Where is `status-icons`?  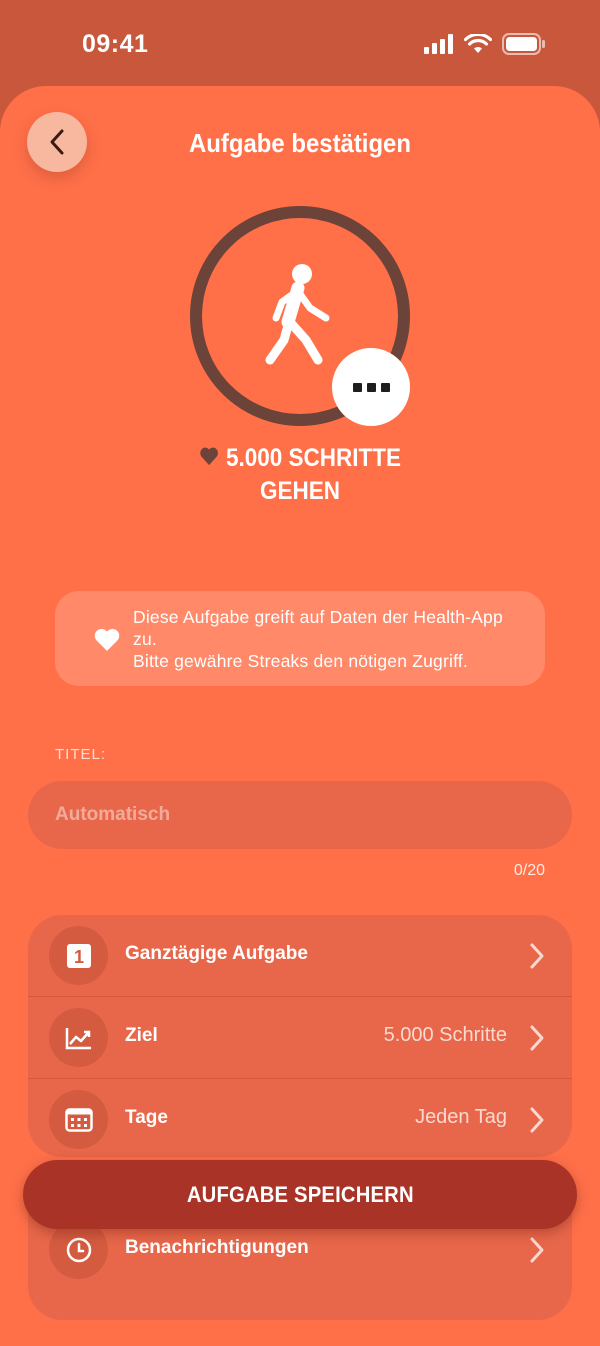
status-icons is located at coordinates (485, 44).